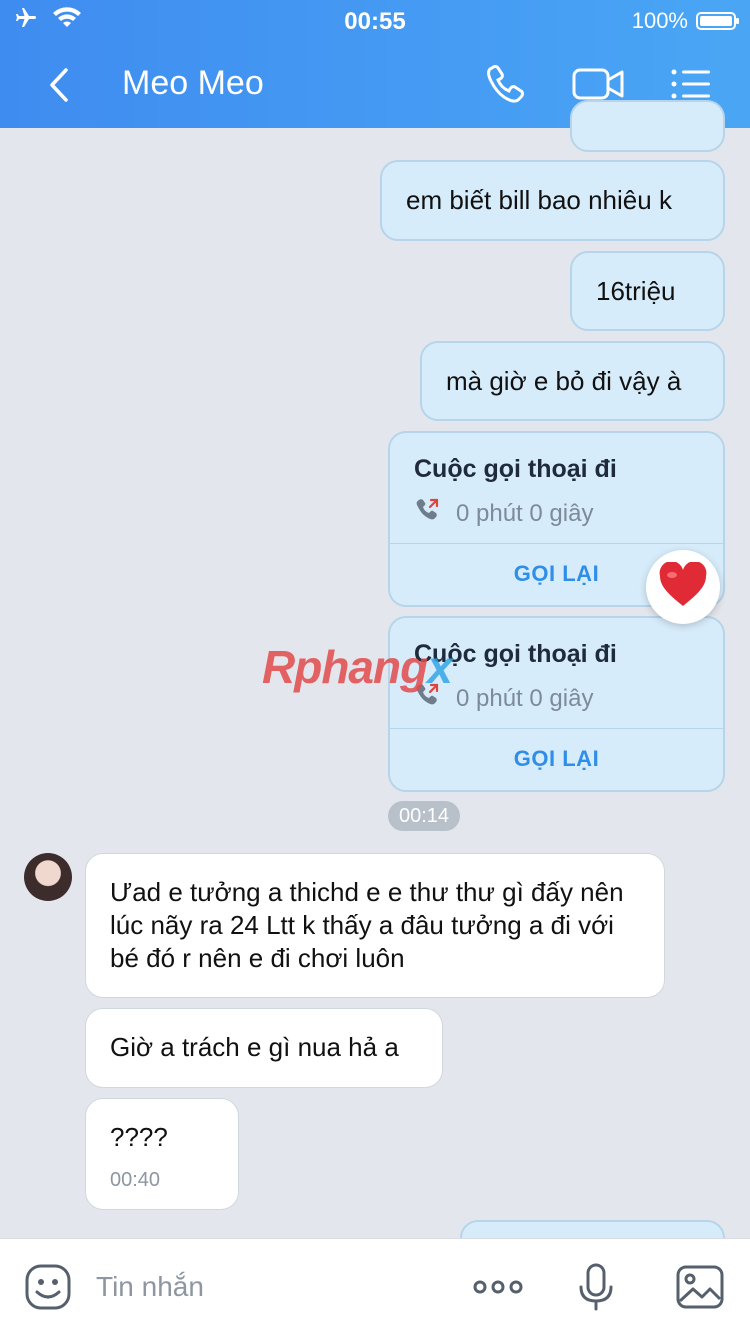  I want to click on back-button, so click(60, 85).